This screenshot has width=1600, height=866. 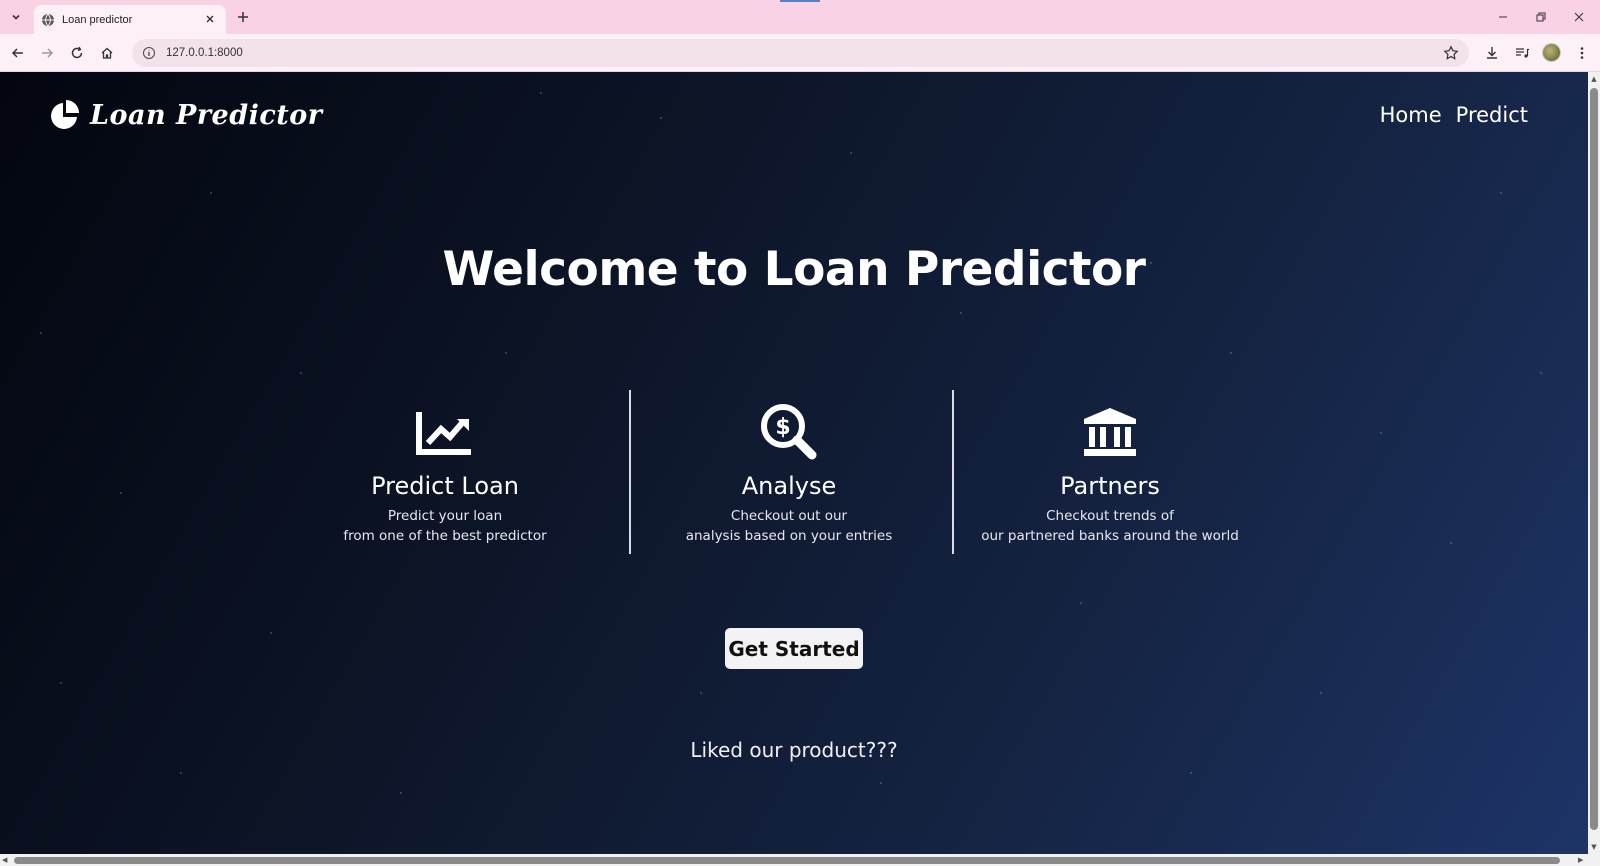 I want to click on media-controls-button, so click(x=1522, y=53).